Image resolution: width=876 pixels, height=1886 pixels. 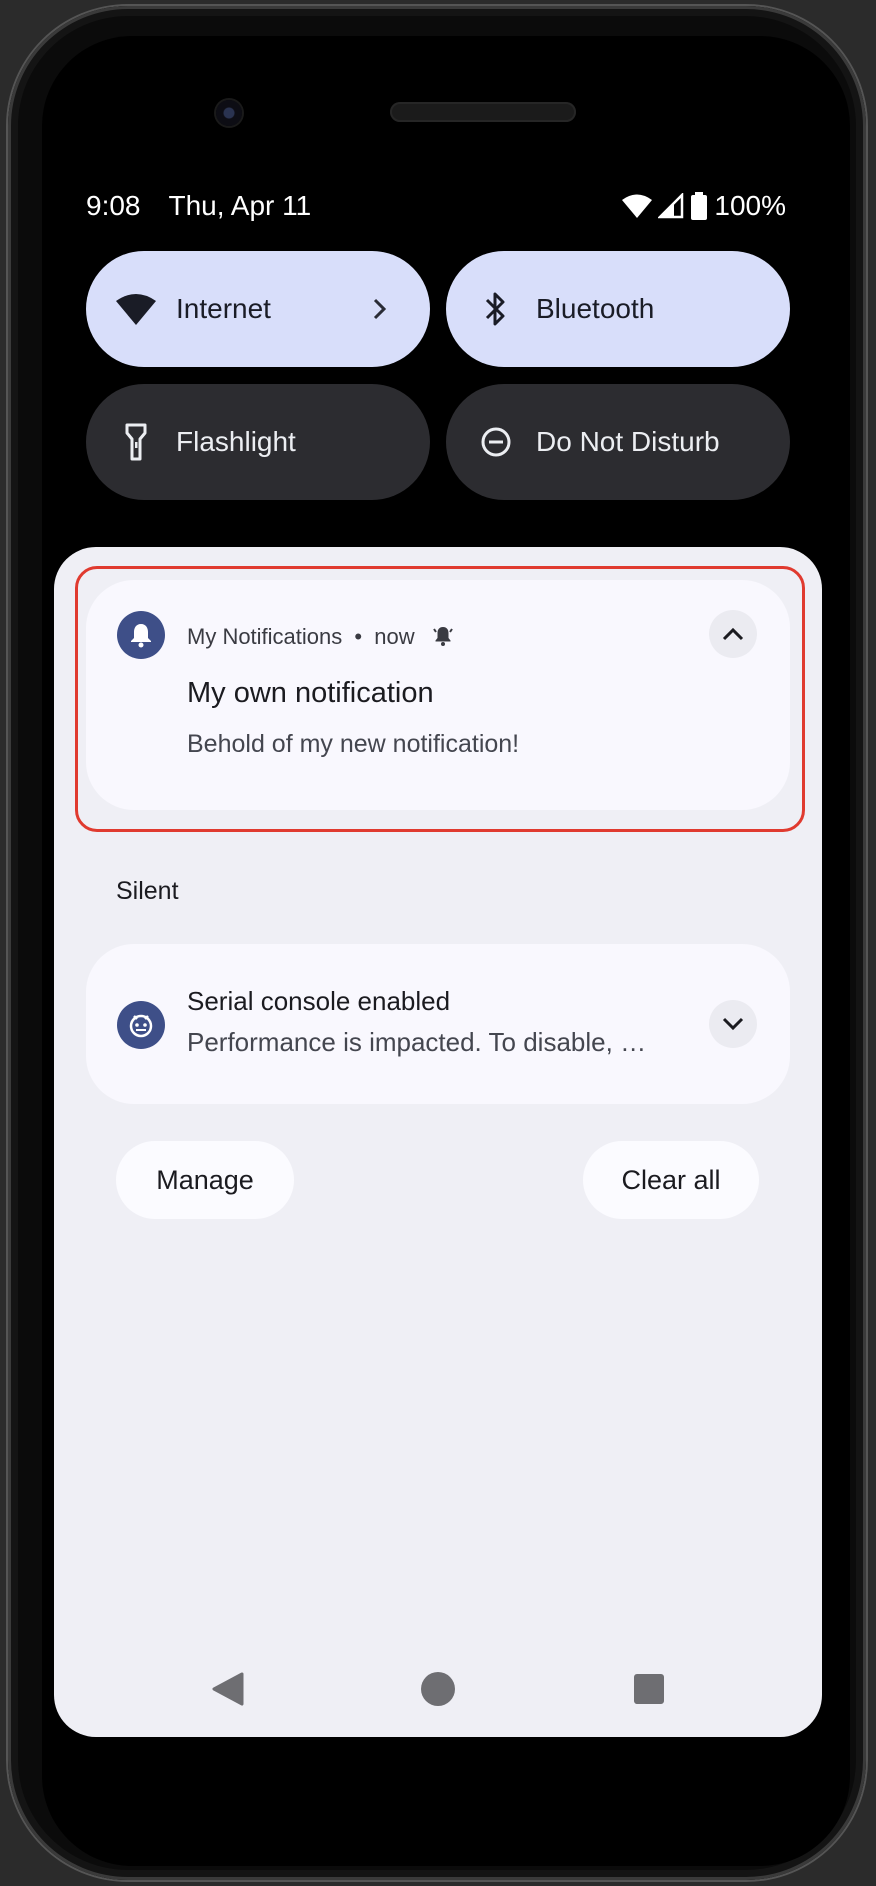 What do you see at coordinates (240, 205) in the screenshot?
I see `status-date: Thu, Apr 11` at bounding box center [240, 205].